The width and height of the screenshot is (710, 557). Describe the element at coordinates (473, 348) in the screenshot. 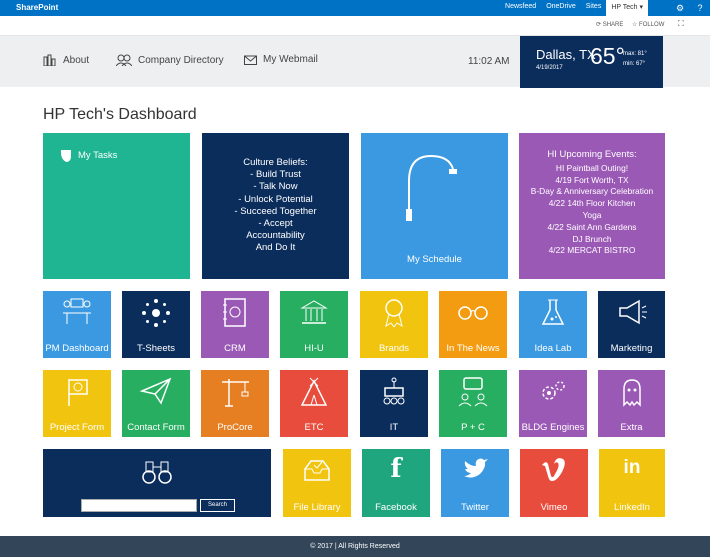

I see `in-the-news-label: In The News` at that location.